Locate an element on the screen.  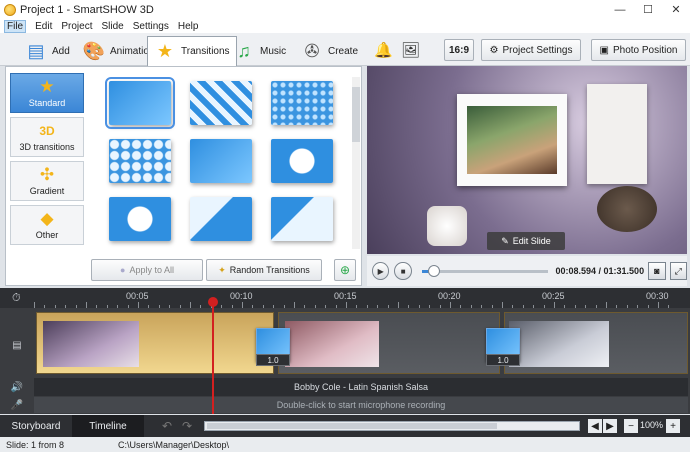
apply-icon: ● is located at coordinates (123, 270).